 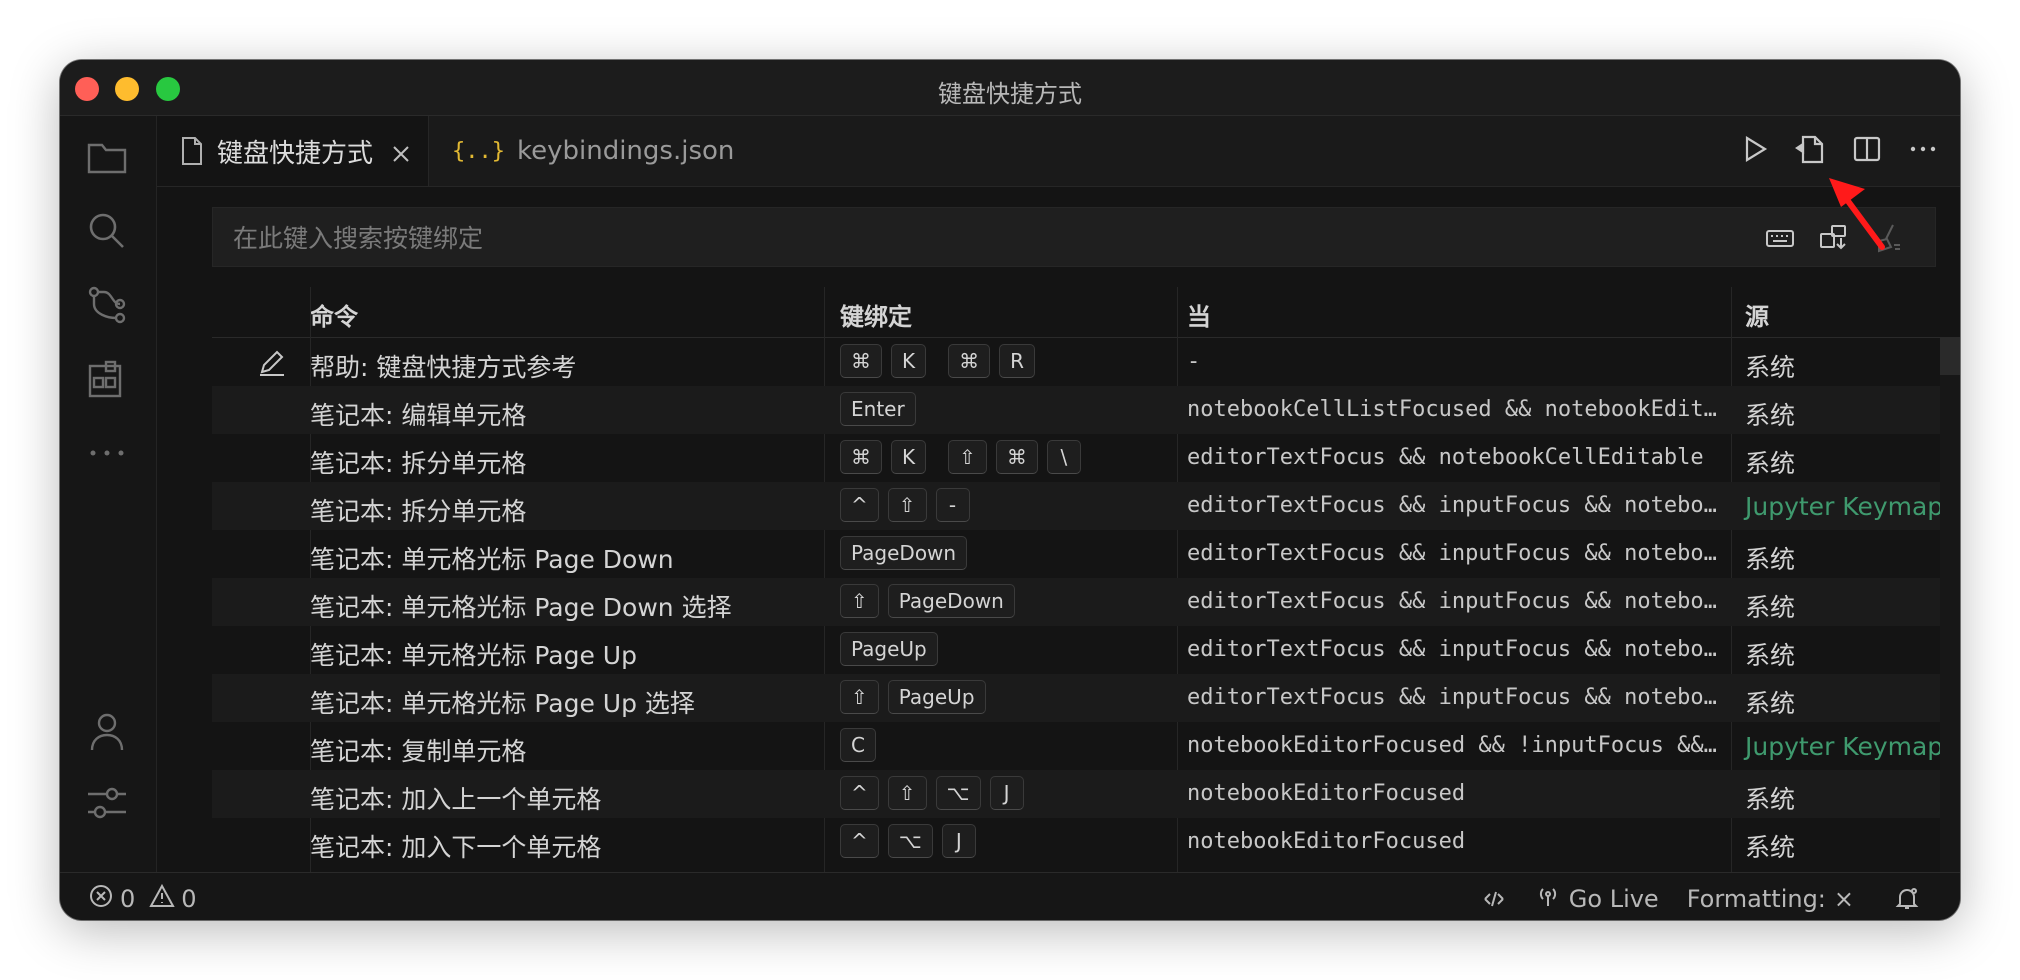 What do you see at coordinates (1017, 361) in the screenshot?
I see `key-cap: R` at bounding box center [1017, 361].